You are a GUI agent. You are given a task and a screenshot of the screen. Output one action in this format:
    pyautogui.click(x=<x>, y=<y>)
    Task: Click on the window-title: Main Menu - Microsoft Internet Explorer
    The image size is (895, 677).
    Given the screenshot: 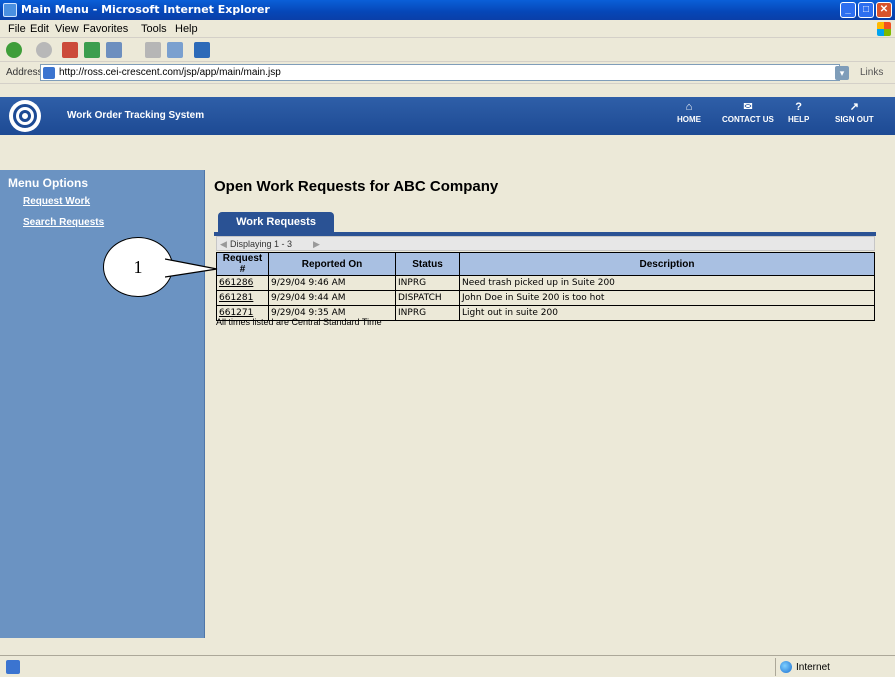 What is the action you would take?
    pyautogui.click(x=145, y=9)
    